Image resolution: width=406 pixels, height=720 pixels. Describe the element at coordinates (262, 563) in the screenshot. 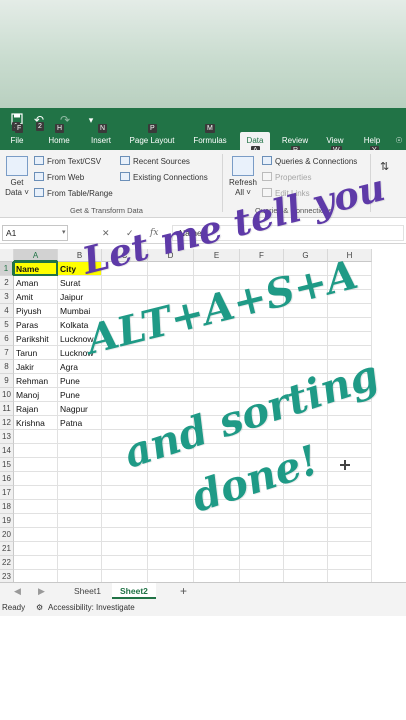

I see `cell-f22` at that location.